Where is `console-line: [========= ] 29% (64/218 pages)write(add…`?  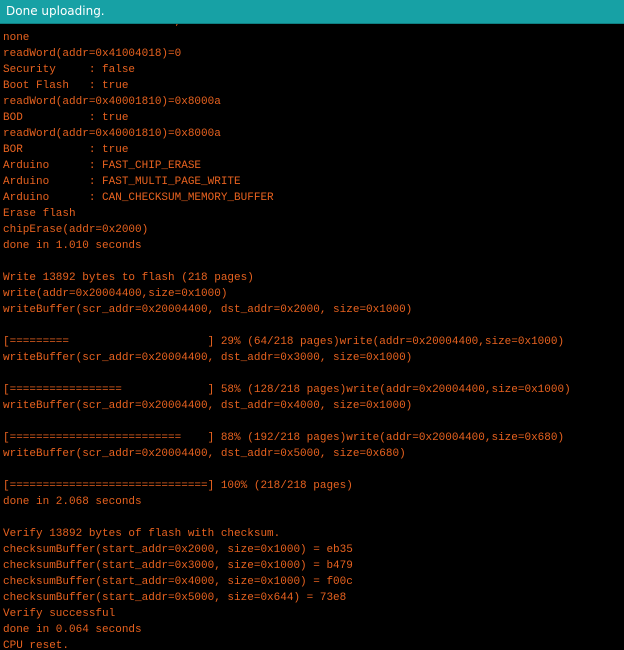 console-line: [========= ] 29% (64/218 pages)write(add… is located at coordinates (284, 342).